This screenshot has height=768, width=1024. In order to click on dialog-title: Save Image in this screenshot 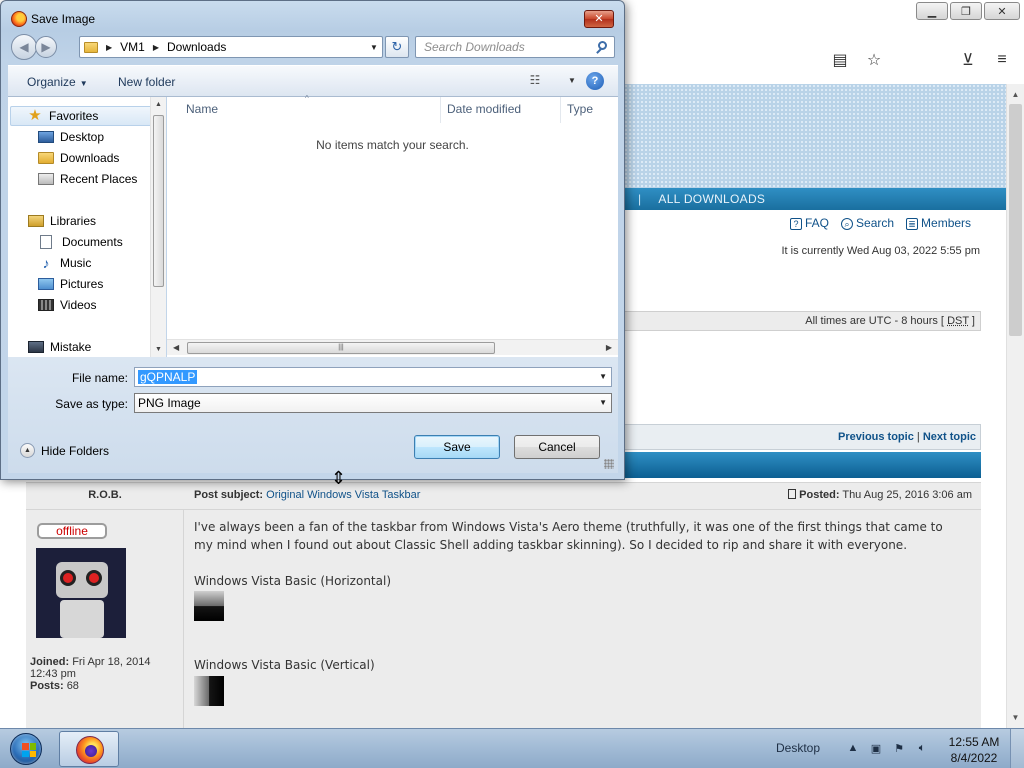, I will do `click(63, 19)`.